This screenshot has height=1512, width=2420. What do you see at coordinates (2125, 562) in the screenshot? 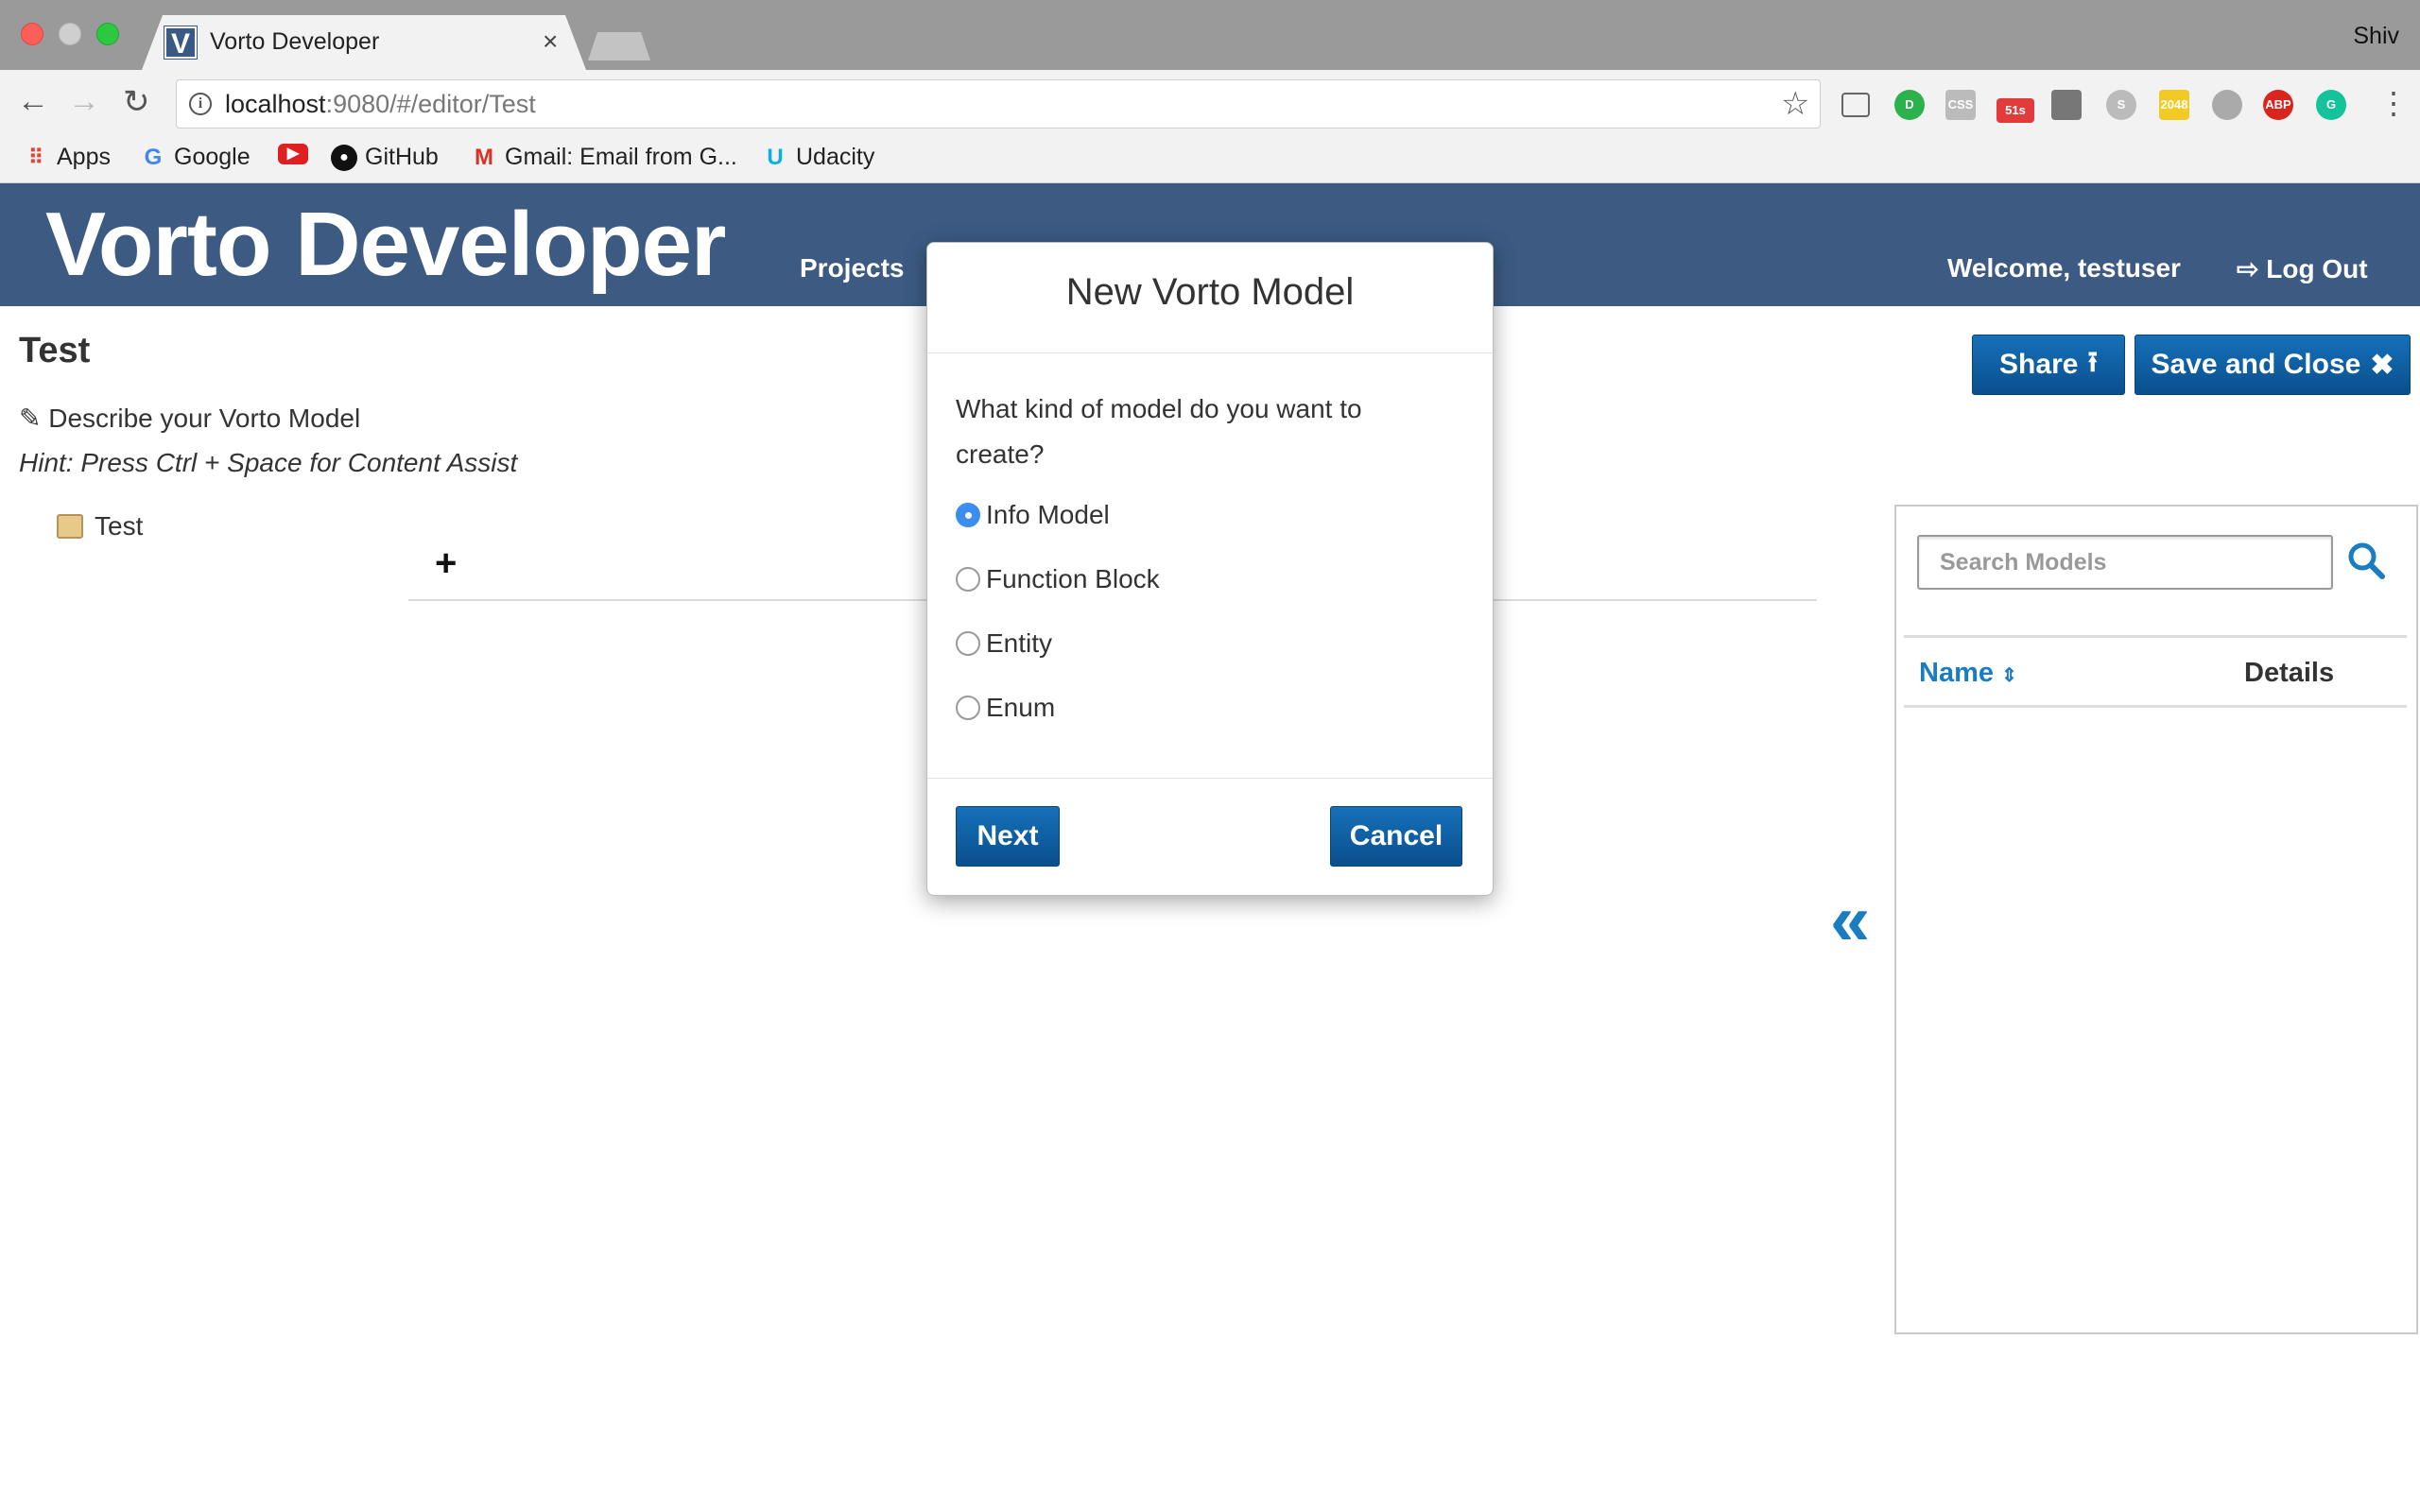
I see `search-models-input` at bounding box center [2125, 562].